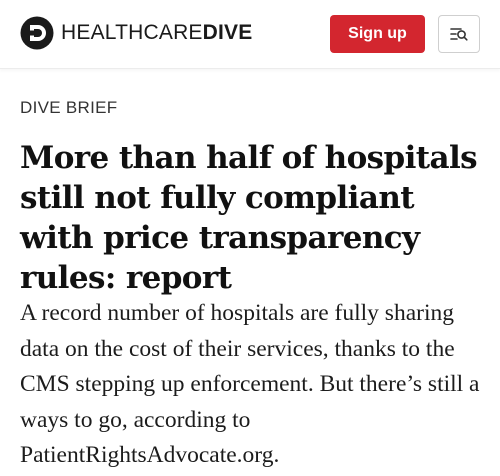  I want to click on logo-text: HEALTHCAREDIVE, so click(156, 33).